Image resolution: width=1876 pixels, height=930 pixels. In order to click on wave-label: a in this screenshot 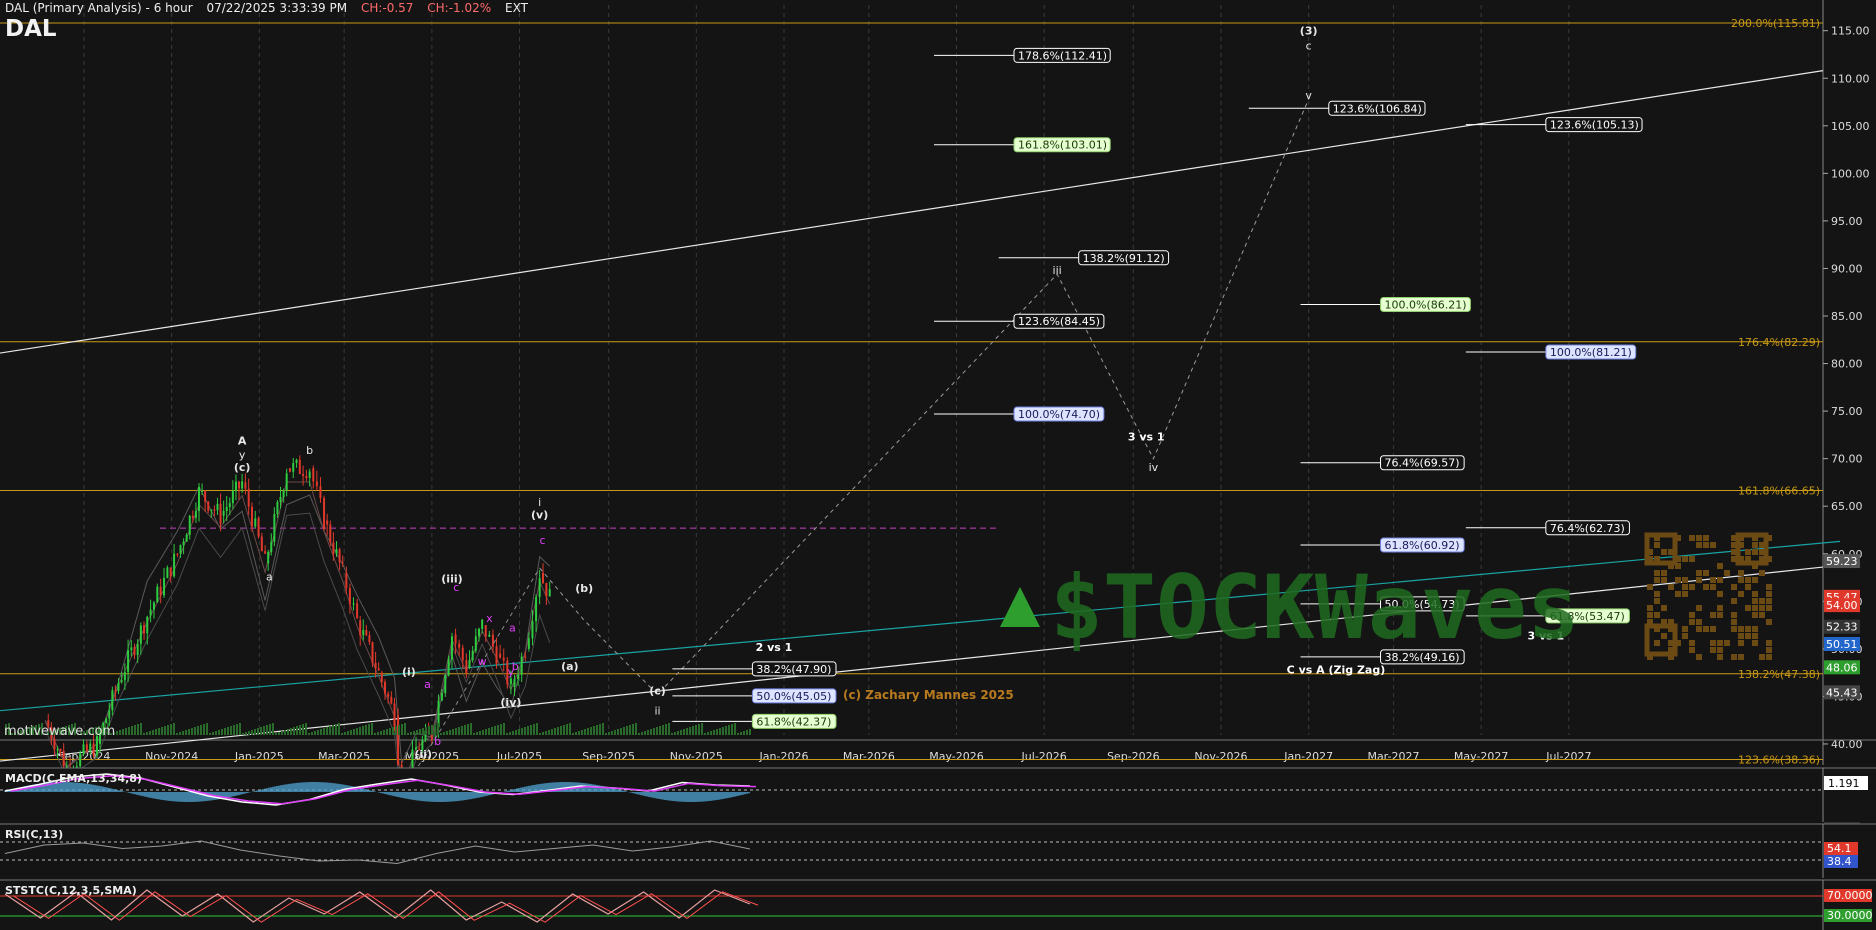, I will do `click(427, 684)`.